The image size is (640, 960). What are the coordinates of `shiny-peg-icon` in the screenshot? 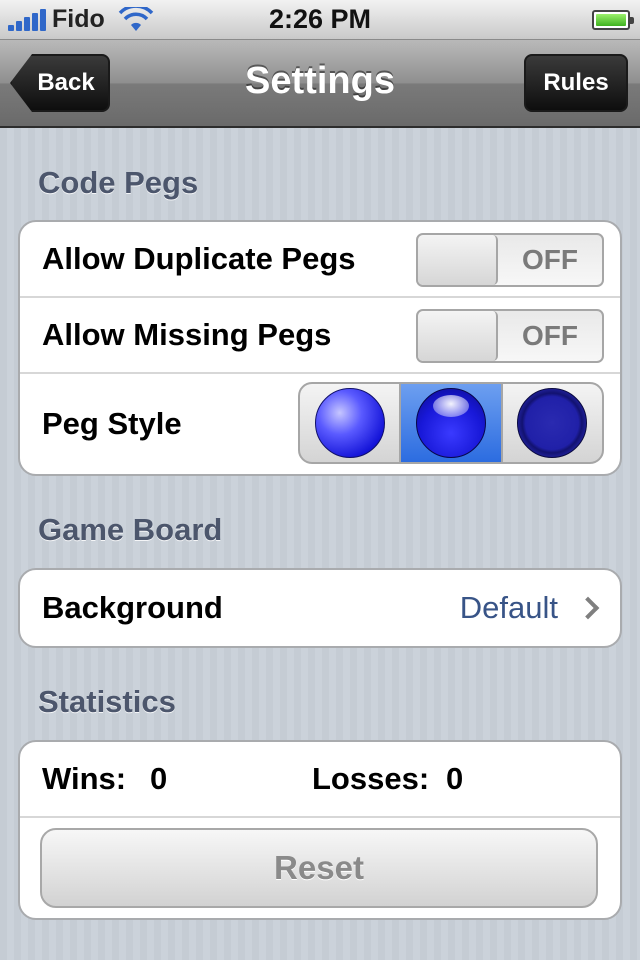 It's located at (450, 423).